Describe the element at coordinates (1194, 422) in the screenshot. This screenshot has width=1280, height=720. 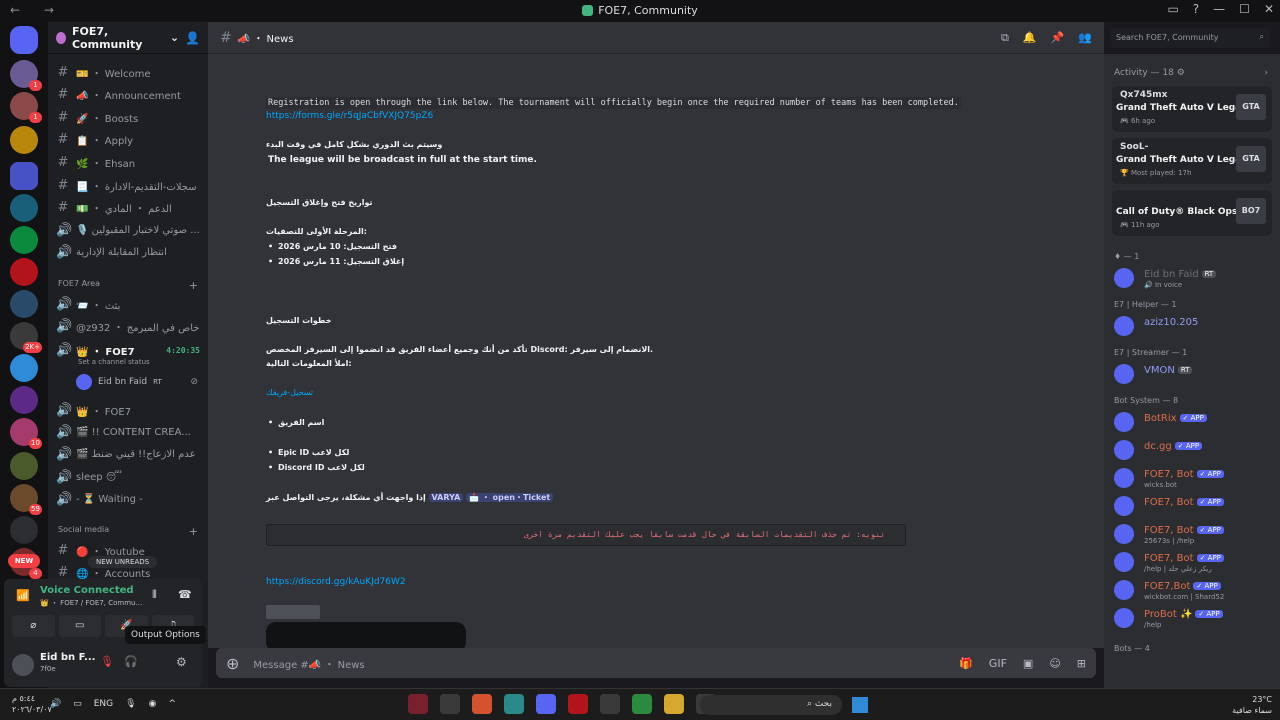
I see `member-item: BotRix ✓ APP` at that location.